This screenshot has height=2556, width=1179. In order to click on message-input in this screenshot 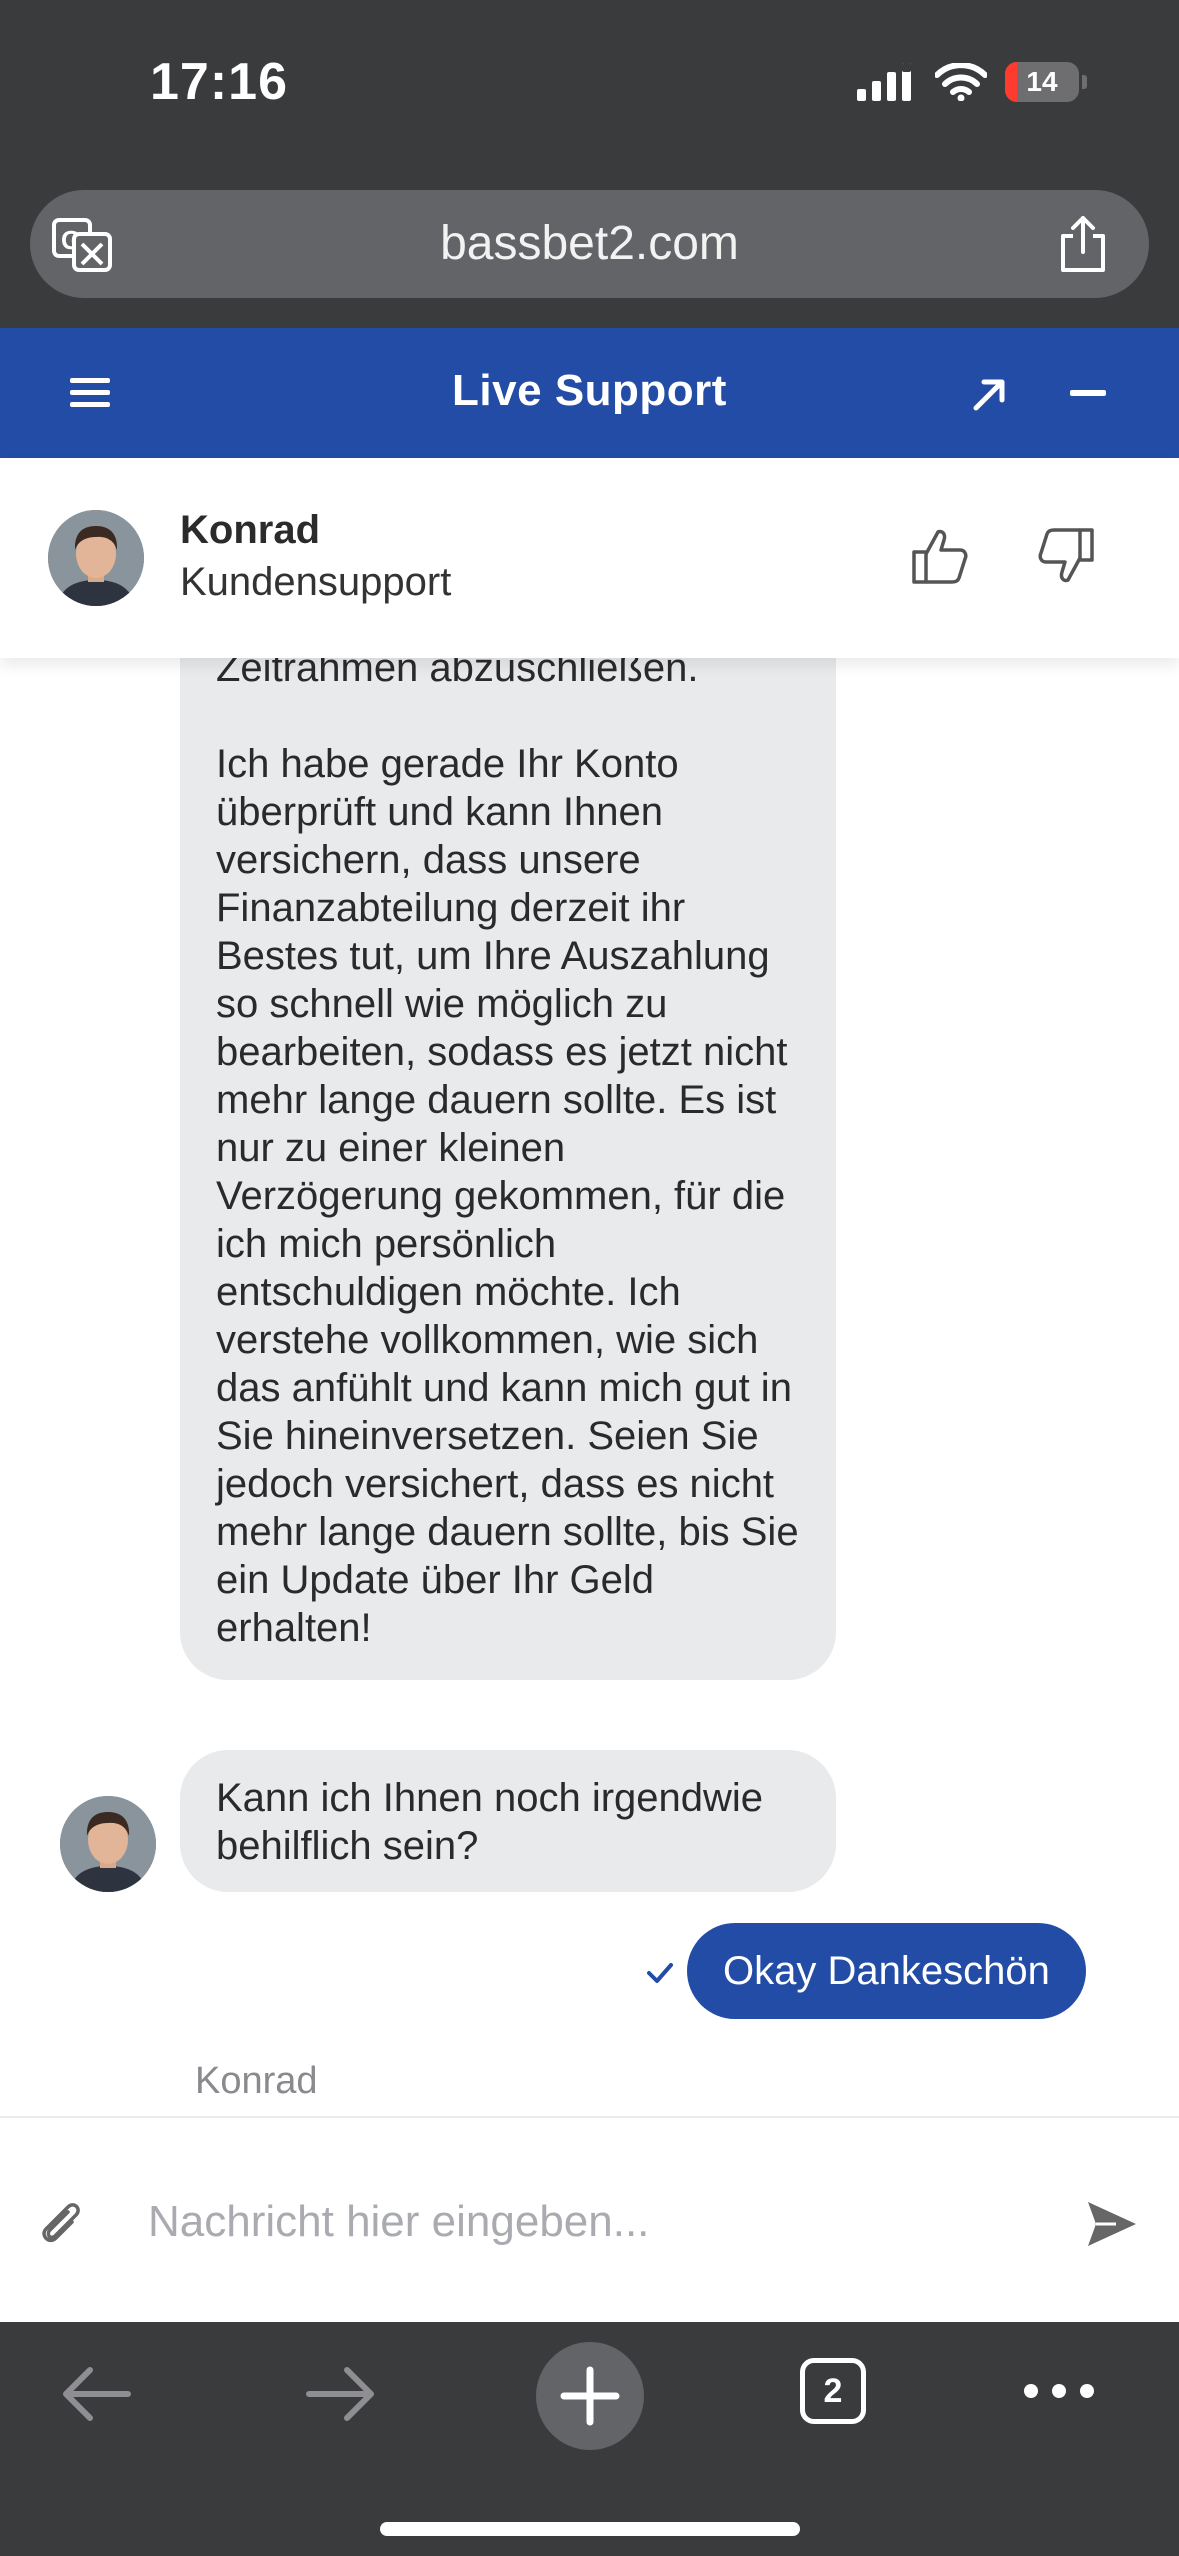, I will do `click(588, 2222)`.